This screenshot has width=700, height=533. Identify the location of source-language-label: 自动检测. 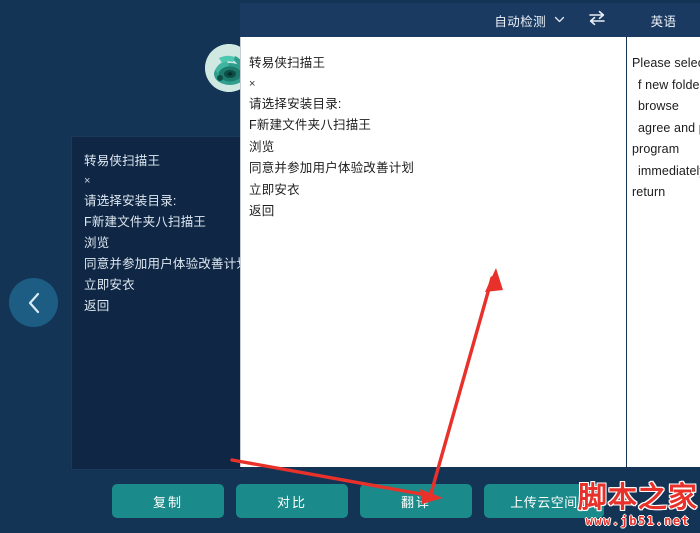
(520, 21).